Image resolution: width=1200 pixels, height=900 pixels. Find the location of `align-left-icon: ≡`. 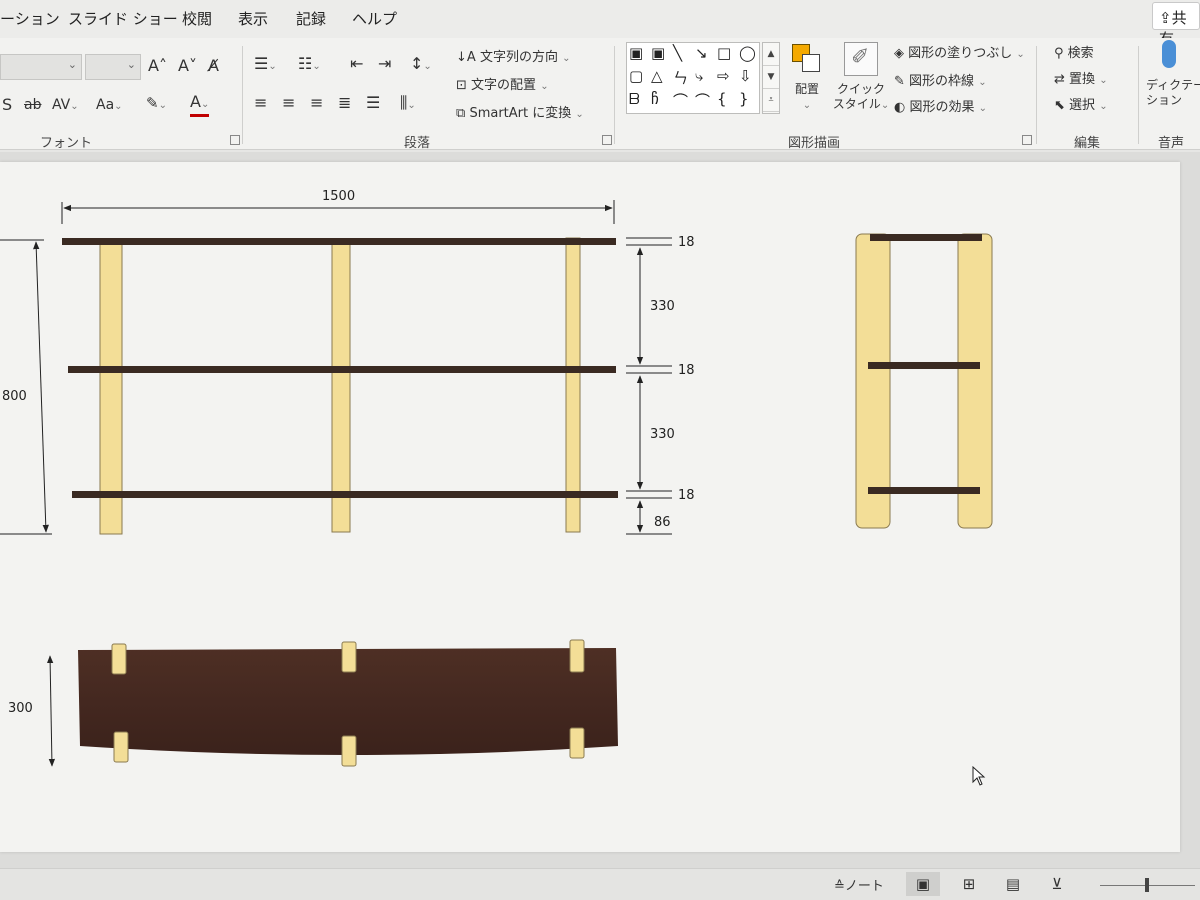

align-left-icon: ≡ is located at coordinates (260, 103).